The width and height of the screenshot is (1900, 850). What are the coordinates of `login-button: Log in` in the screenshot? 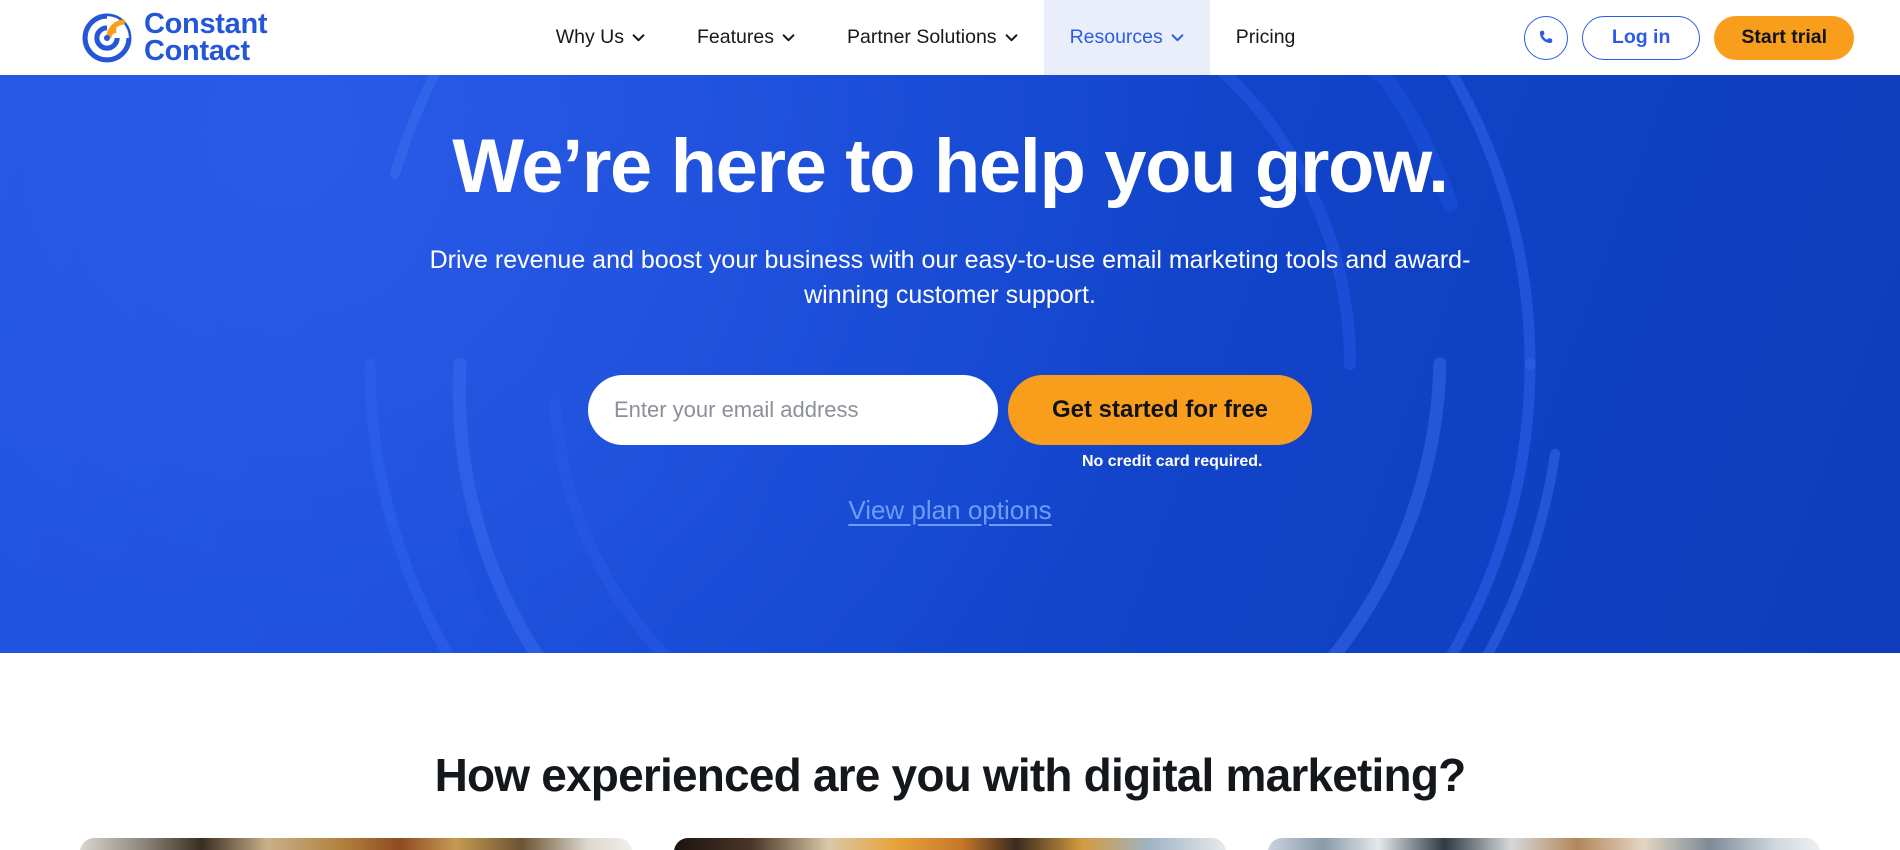 It's located at (1641, 37).